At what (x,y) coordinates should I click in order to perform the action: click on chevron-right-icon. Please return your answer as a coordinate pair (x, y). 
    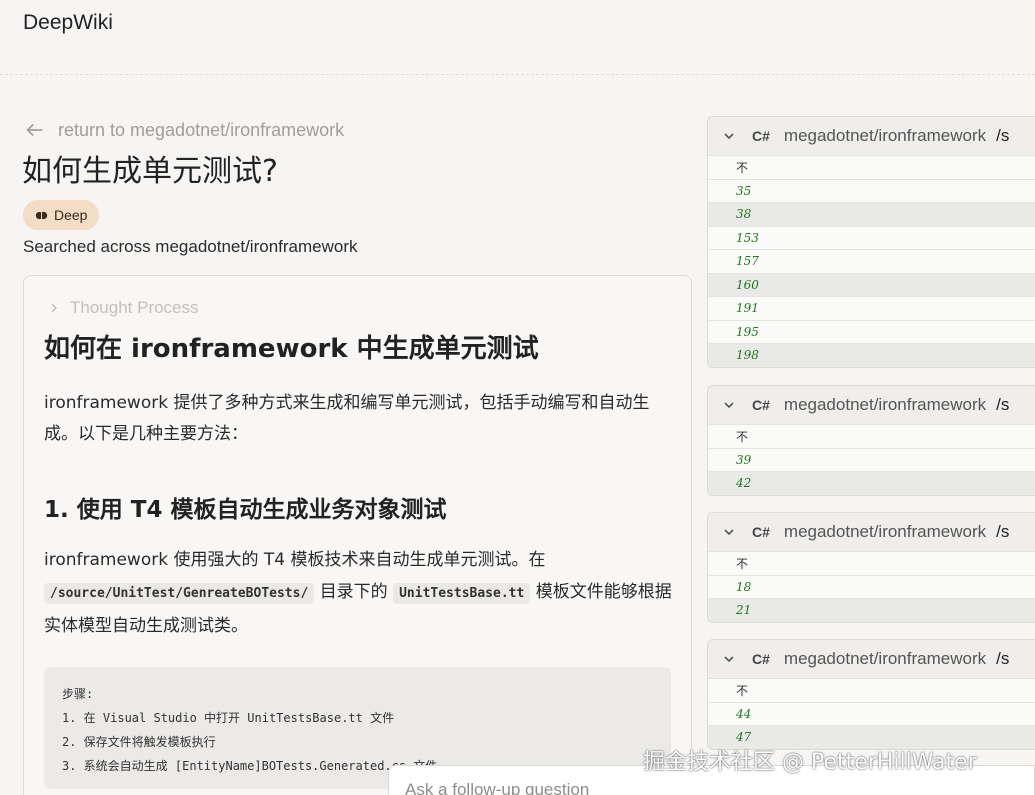
    Looking at the image, I should click on (54, 308).